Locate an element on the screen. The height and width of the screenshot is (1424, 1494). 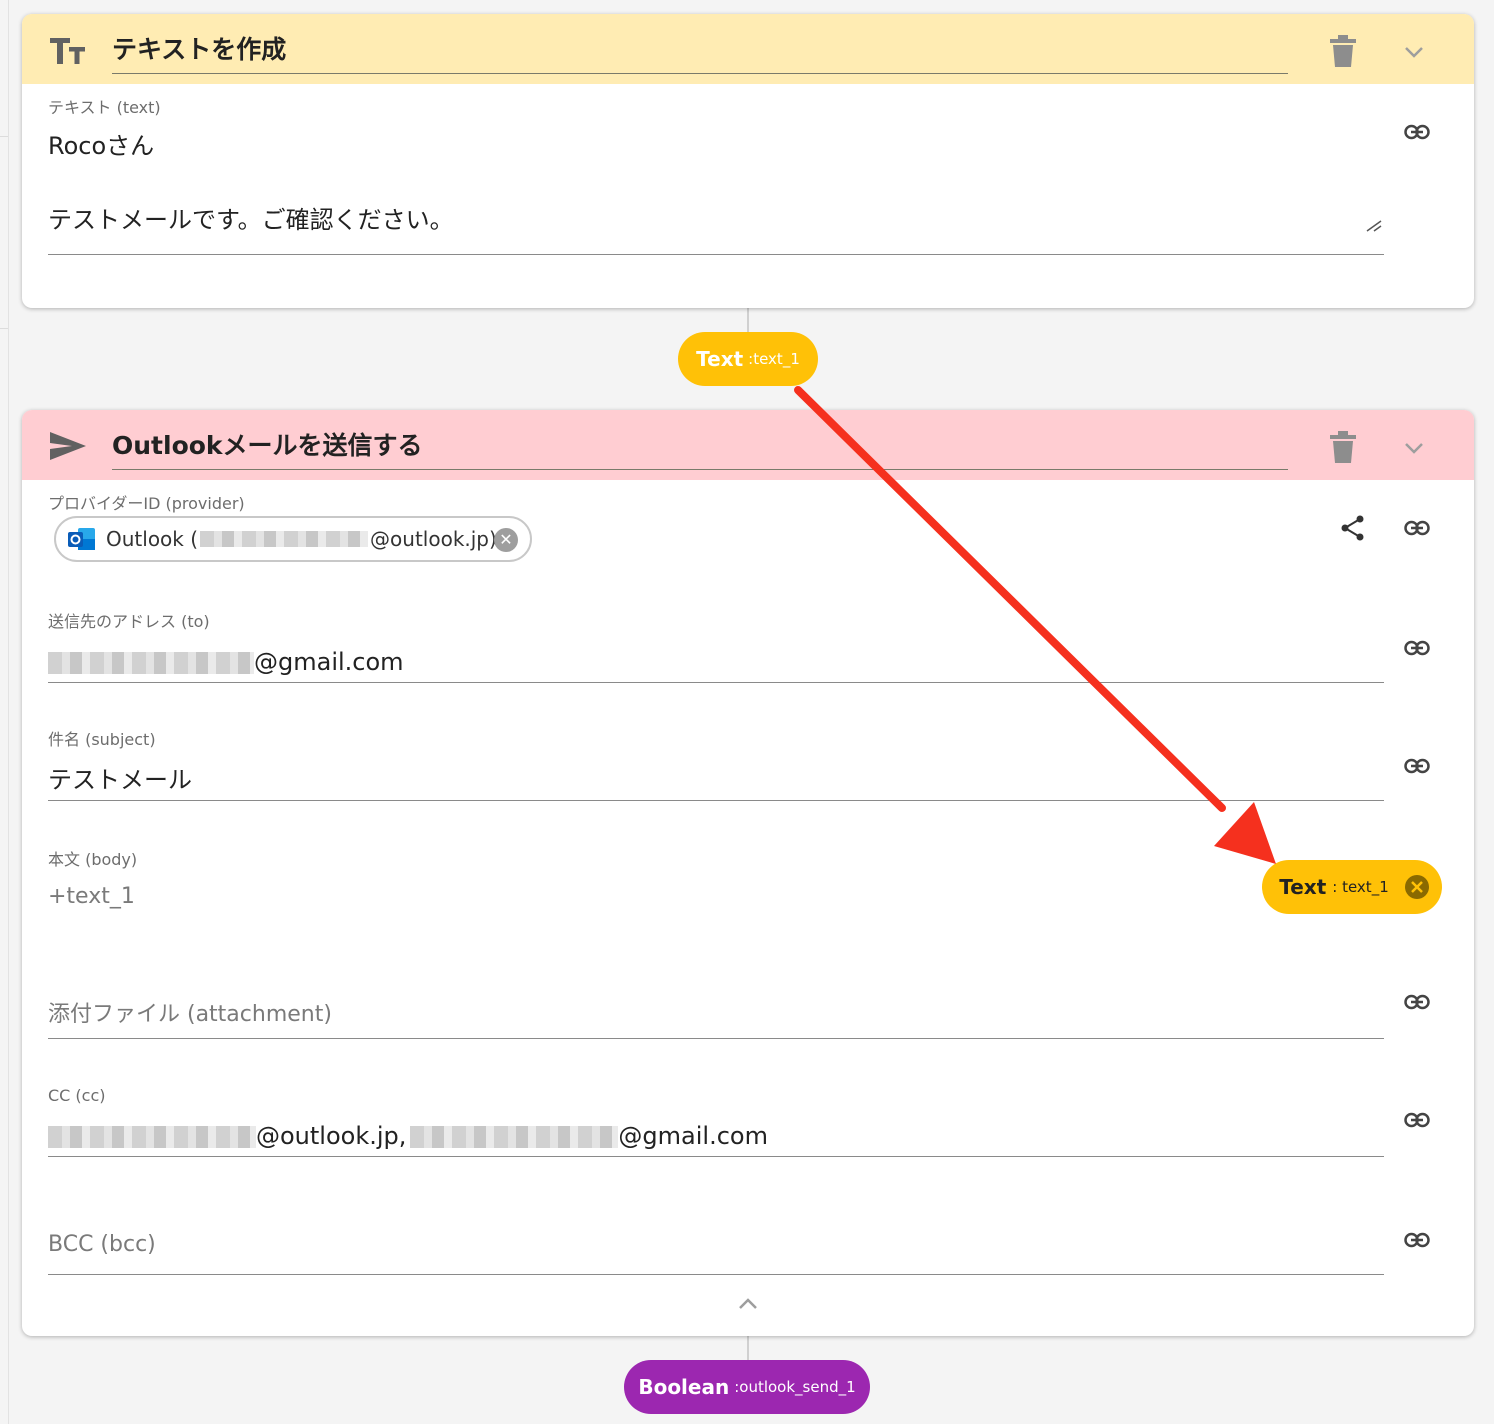
field-label: プロバイダーID (provider) is located at coordinates (146, 503).